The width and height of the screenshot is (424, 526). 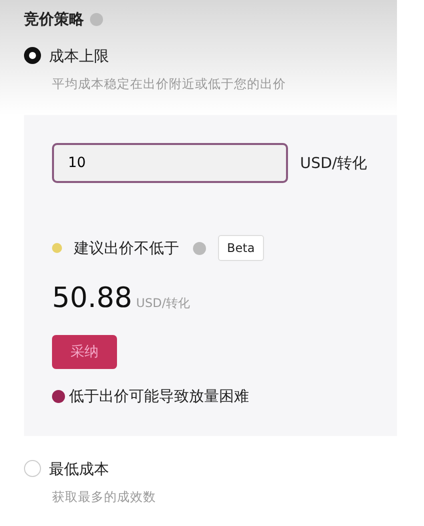 What do you see at coordinates (54, 19) in the screenshot?
I see `section-title: 竞价策略` at bounding box center [54, 19].